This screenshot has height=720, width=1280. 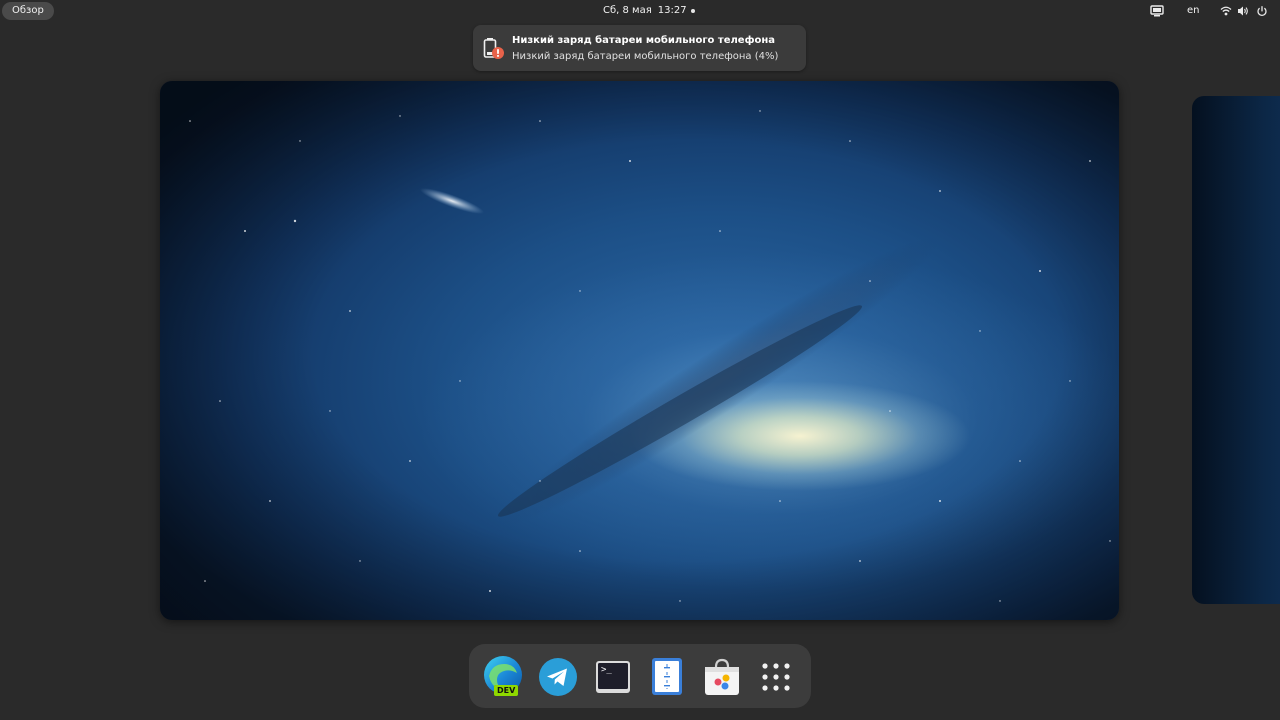 I want to click on clock-button: Сб, 8 мая 13:27, so click(x=645, y=11).